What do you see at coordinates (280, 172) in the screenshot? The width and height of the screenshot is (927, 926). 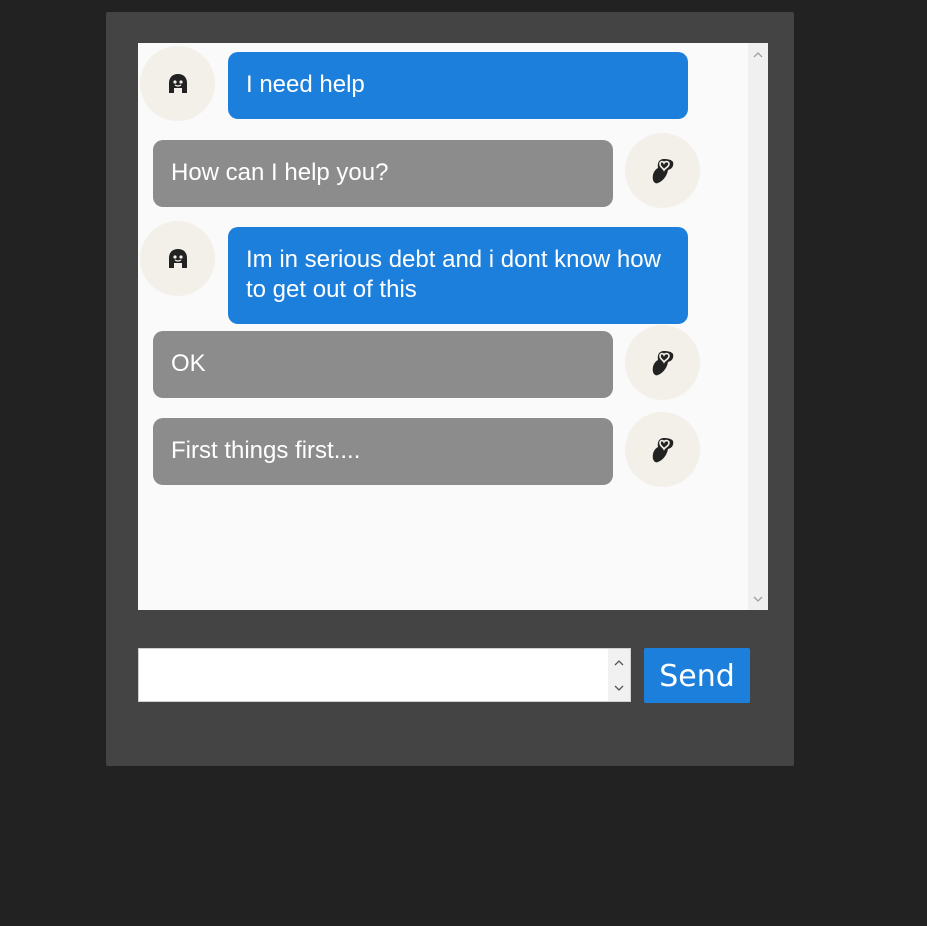 I see `message-text: How can I help you?` at bounding box center [280, 172].